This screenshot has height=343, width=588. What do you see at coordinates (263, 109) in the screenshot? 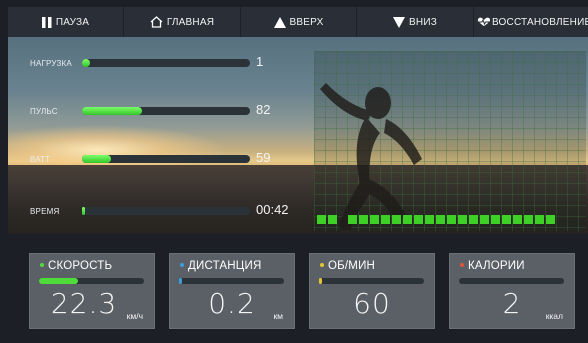
I see `metric-value: 82` at bounding box center [263, 109].